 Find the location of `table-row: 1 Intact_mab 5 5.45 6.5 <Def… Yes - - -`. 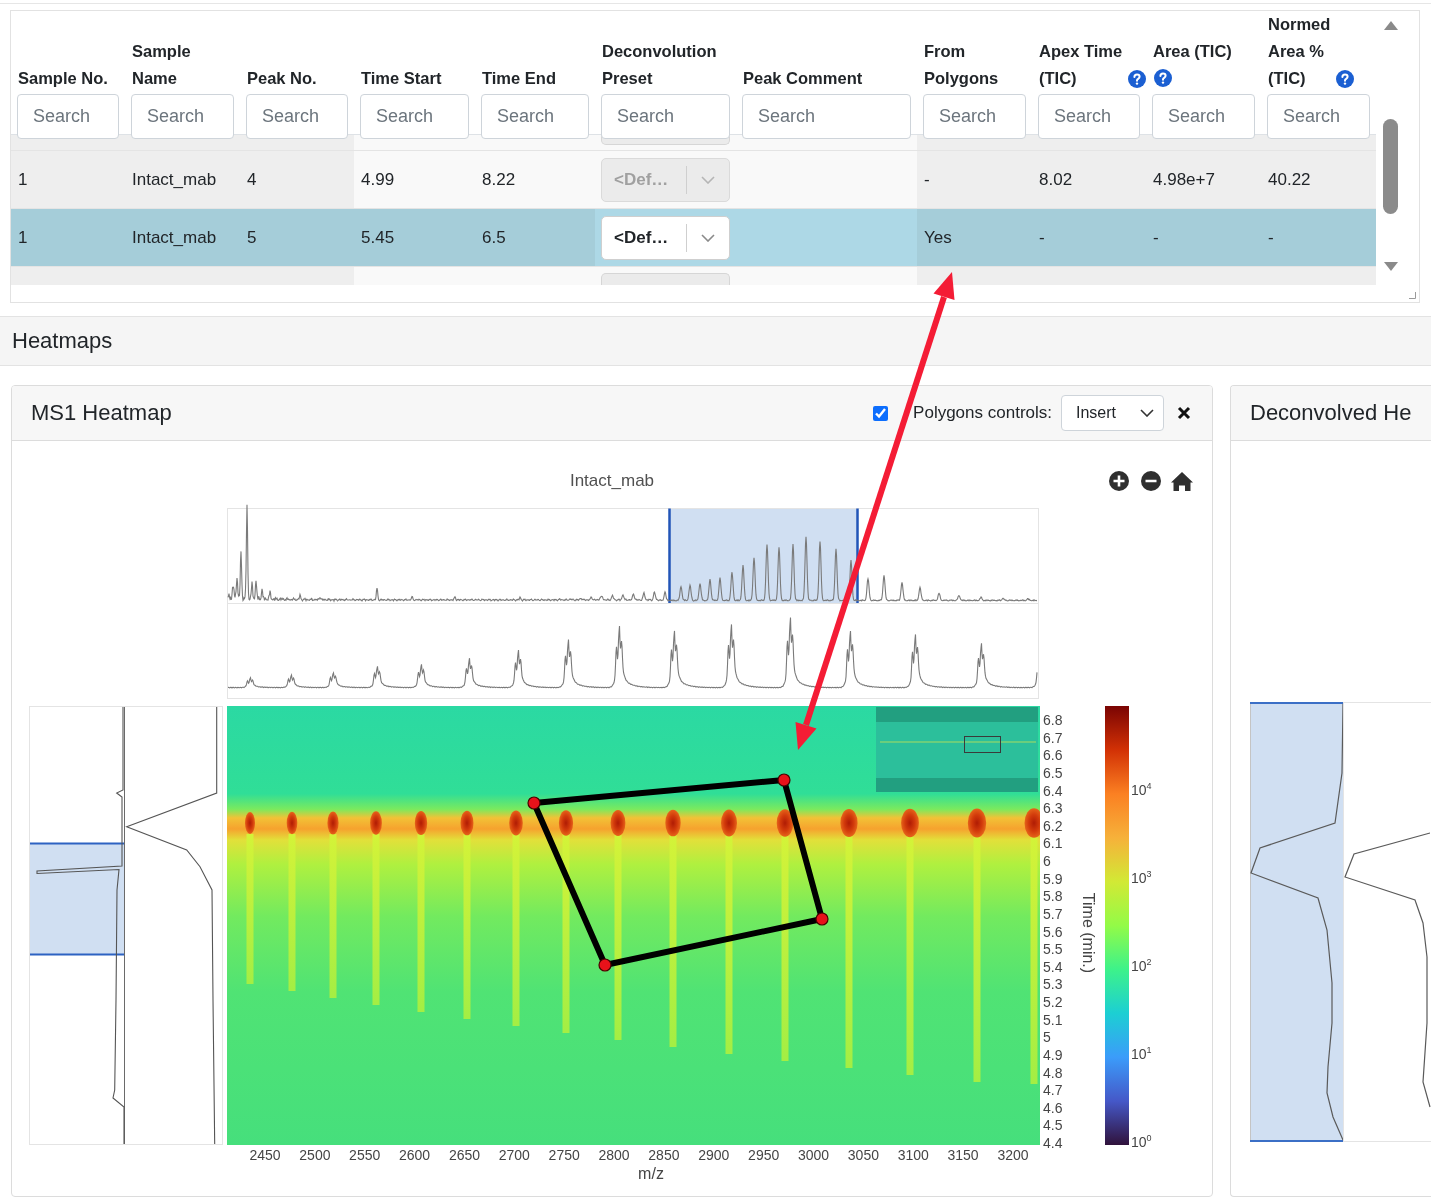

table-row: 1 Intact_mab 5 5.45 6.5 <Def… Yes - - - is located at coordinates (693, 237).